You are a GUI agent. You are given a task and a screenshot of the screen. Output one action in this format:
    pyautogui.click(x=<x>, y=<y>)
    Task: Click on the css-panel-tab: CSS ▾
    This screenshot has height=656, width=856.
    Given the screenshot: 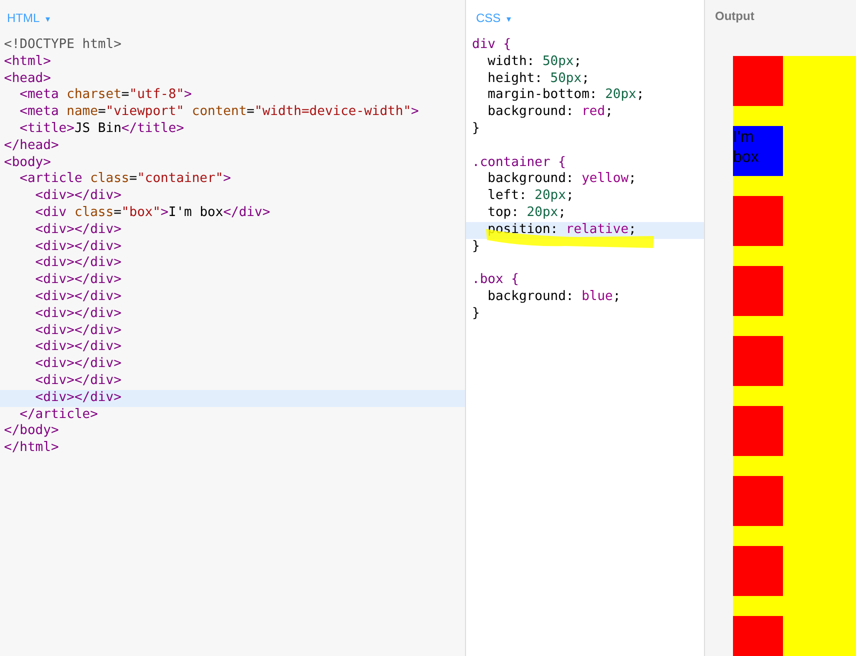 What is the action you would take?
    pyautogui.click(x=494, y=18)
    